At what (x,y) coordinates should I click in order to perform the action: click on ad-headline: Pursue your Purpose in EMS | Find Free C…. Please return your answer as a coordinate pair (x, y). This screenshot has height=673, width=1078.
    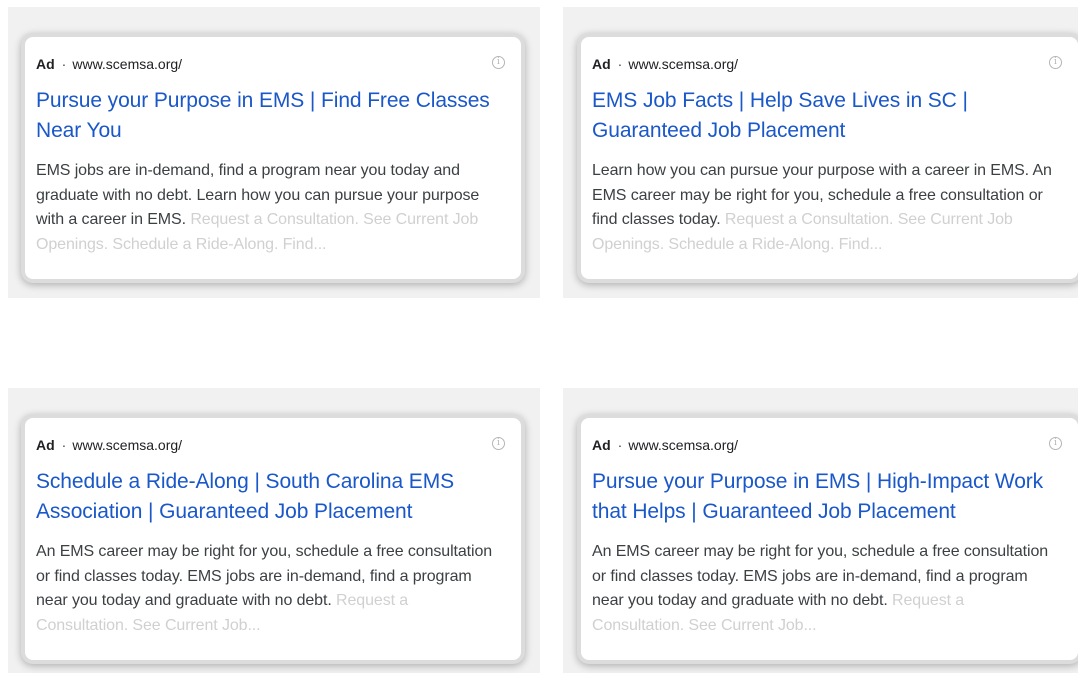
    Looking at the image, I should click on (269, 116).